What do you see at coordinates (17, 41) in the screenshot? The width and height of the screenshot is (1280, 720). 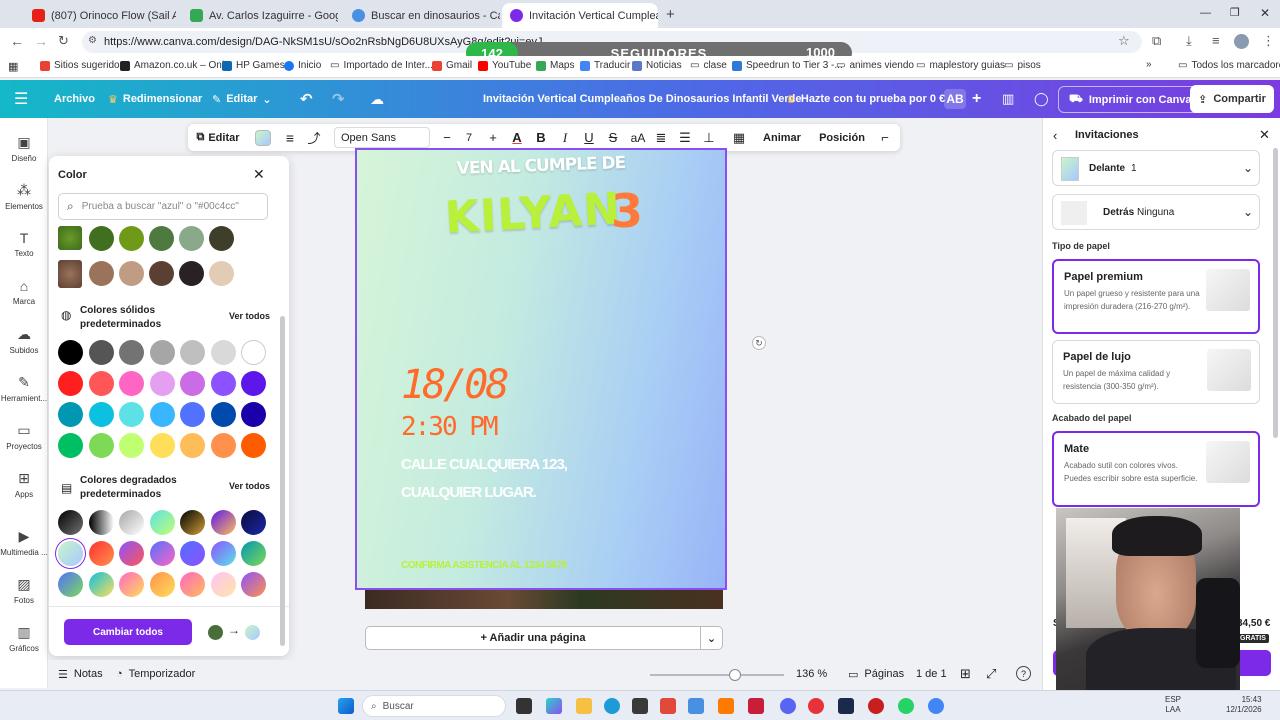 I see `back-icon: ←` at bounding box center [17, 41].